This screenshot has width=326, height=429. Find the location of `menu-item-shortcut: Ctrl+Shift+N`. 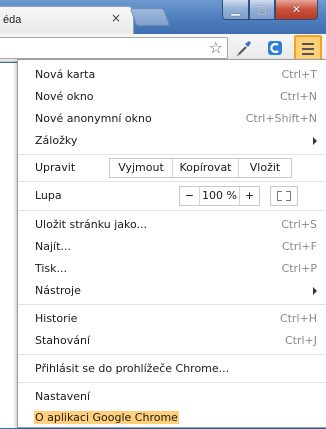

menu-item-shortcut: Ctrl+Shift+N is located at coordinates (281, 118).